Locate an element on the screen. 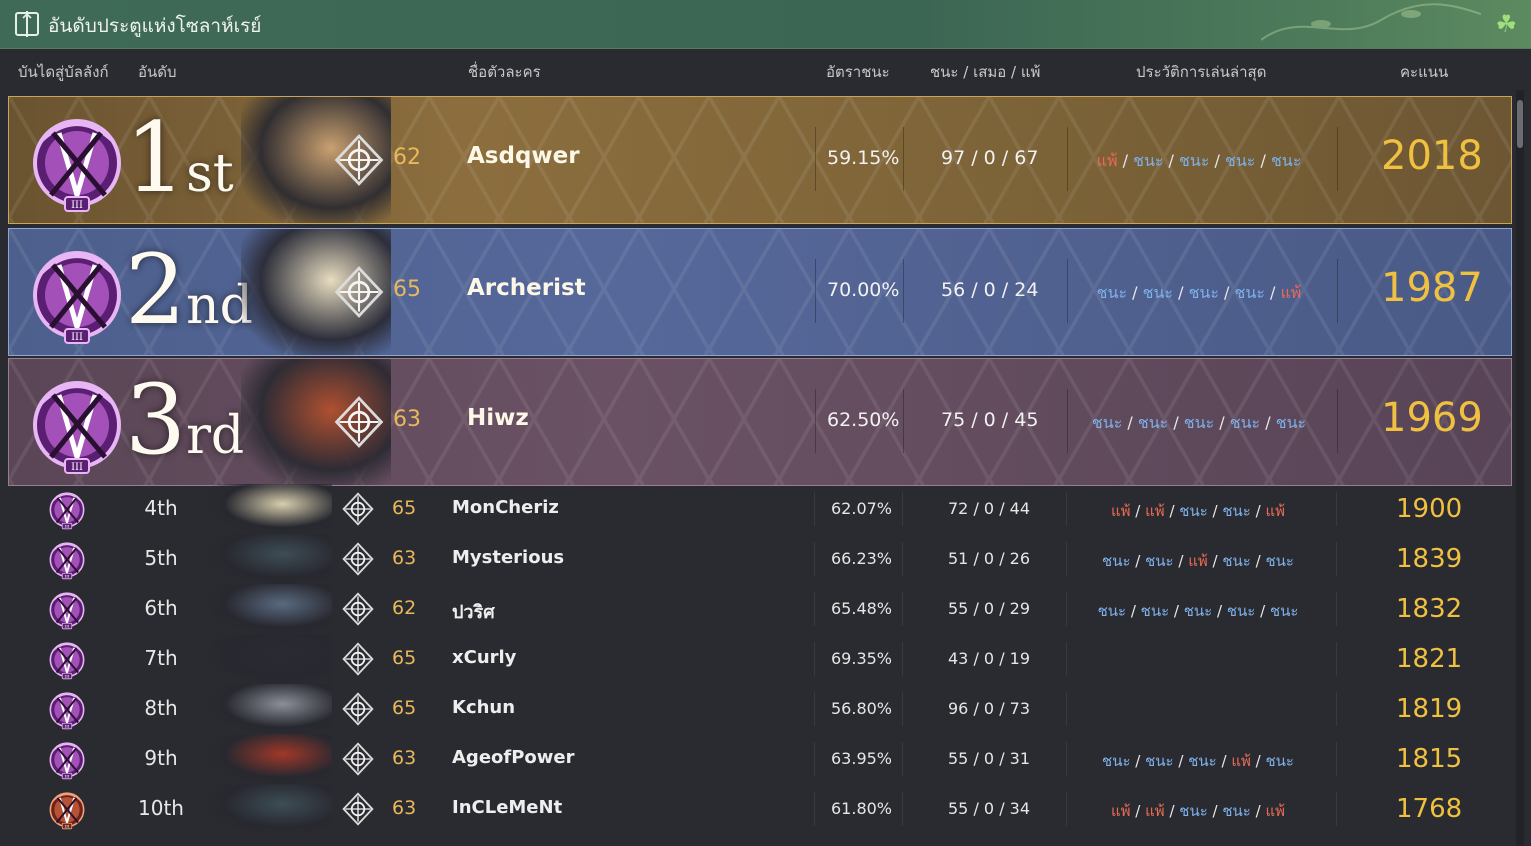 Image resolution: width=1531 pixels, height=846 pixels. clover-icon: ☘ is located at coordinates (1506, 24).